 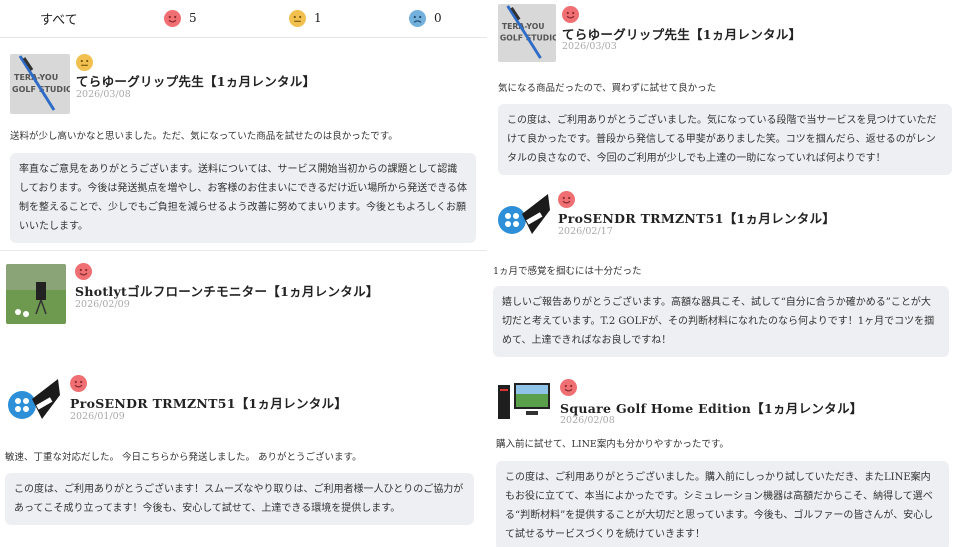 I want to click on review-date: 2026/01/09, so click(x=97, y=416).